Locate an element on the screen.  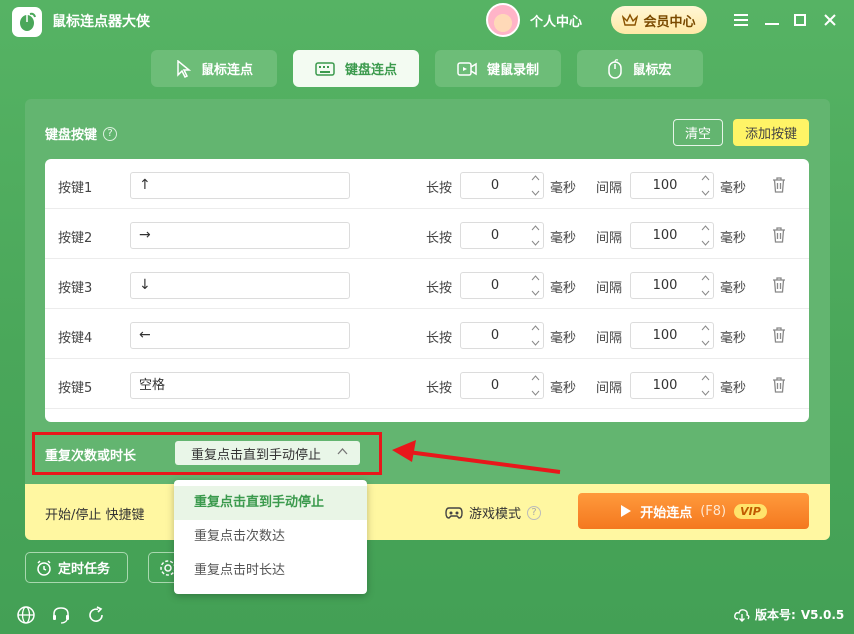
add-key-button: 添加按键 is located at coordinates (771, 132).